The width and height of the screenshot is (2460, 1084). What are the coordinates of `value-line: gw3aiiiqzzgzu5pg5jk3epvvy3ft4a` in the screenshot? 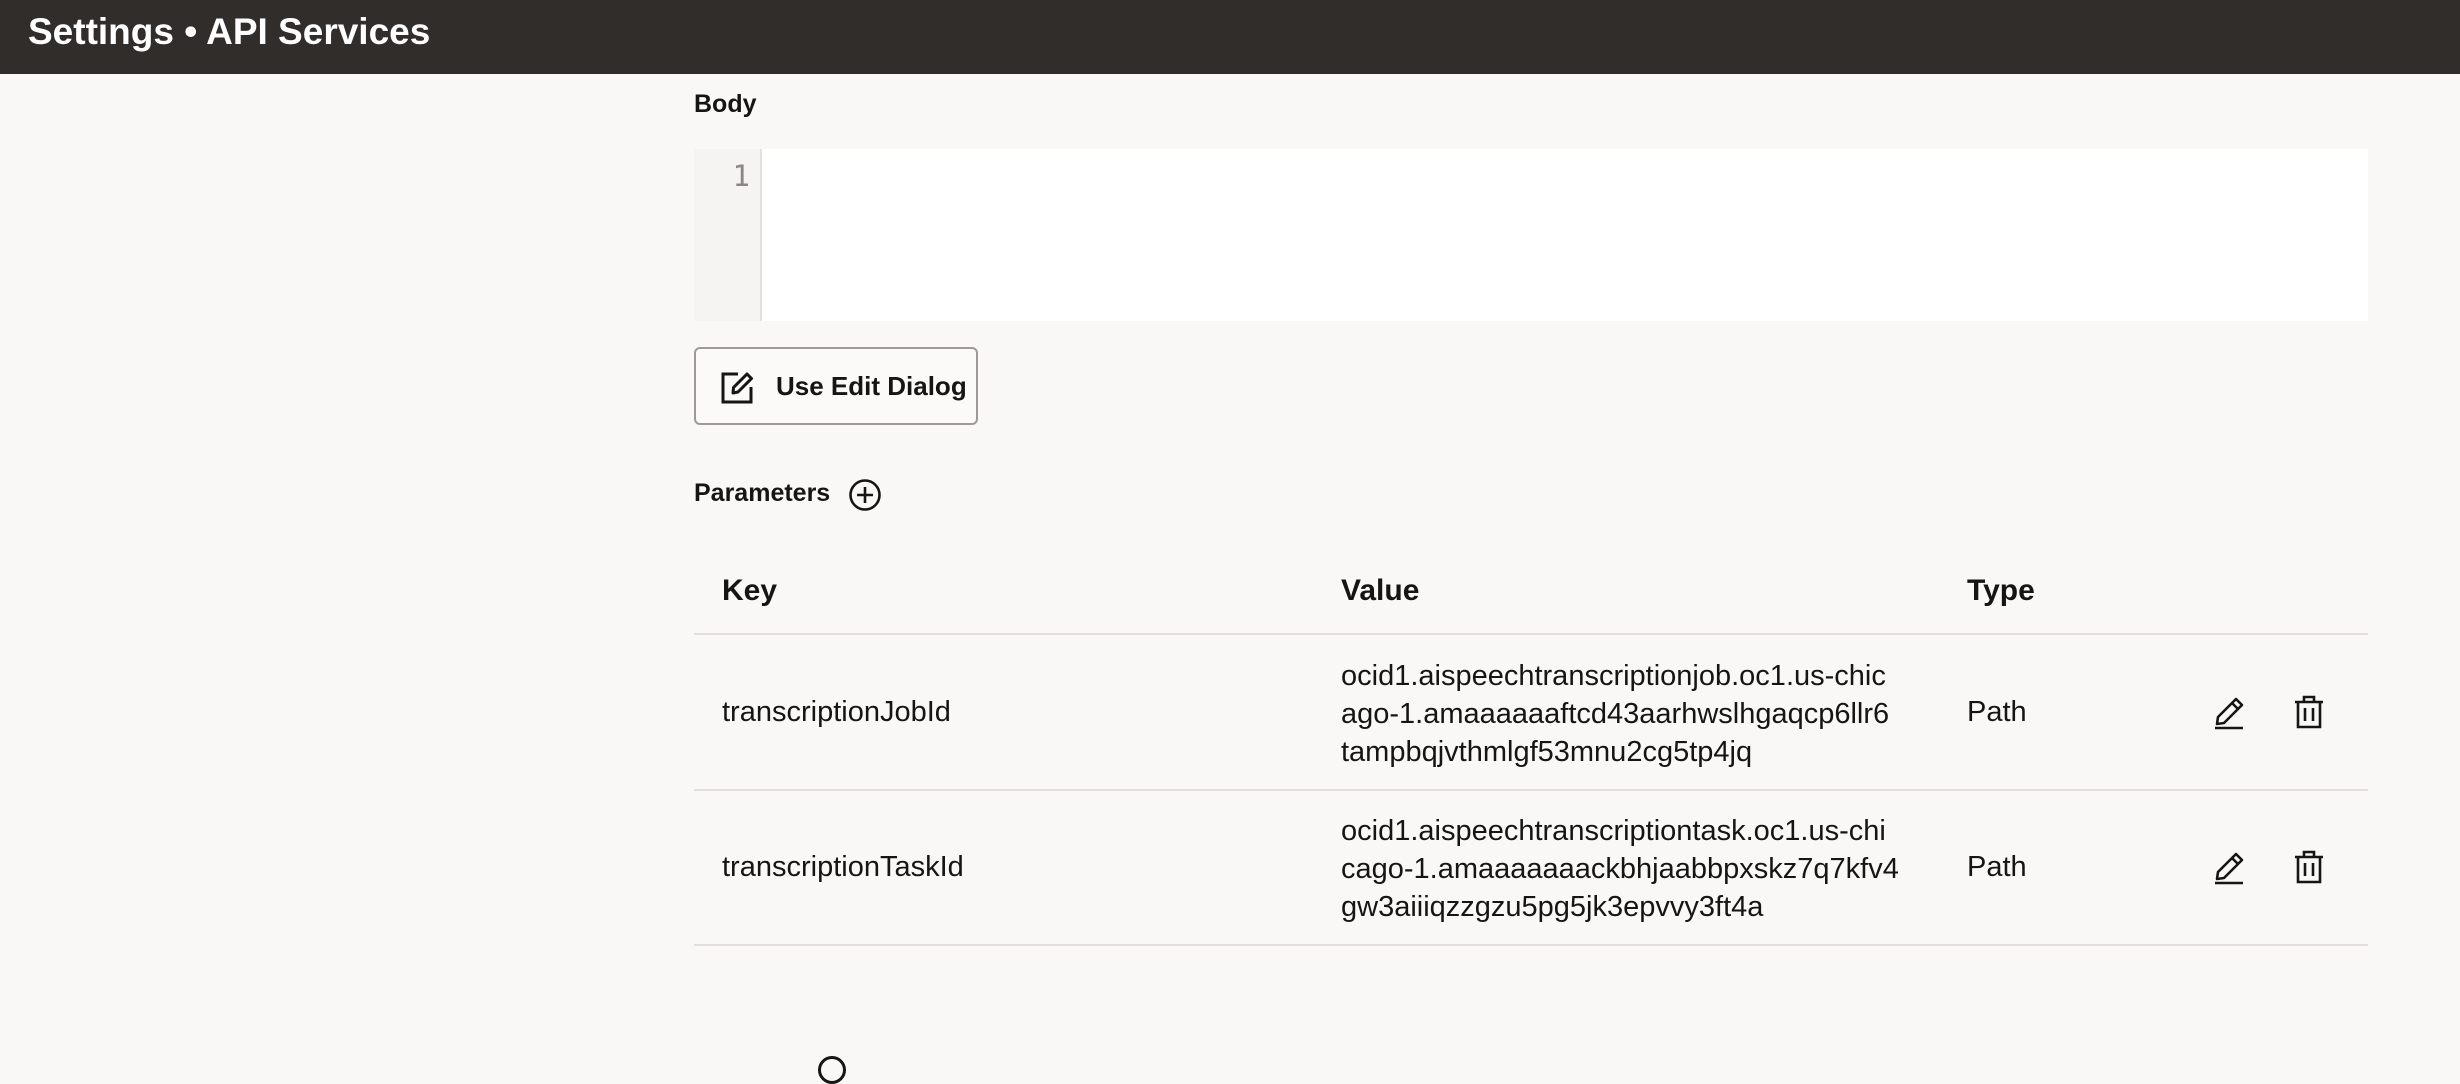 It's located at (1552, 907).